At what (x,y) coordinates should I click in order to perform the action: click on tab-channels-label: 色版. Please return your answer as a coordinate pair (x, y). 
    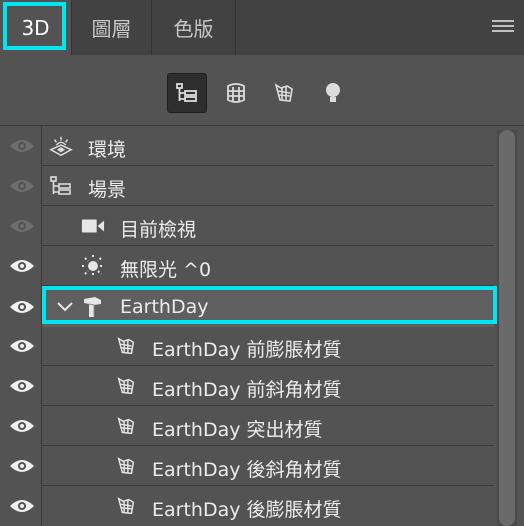
    Looking at the image, I should click on (193, 29).